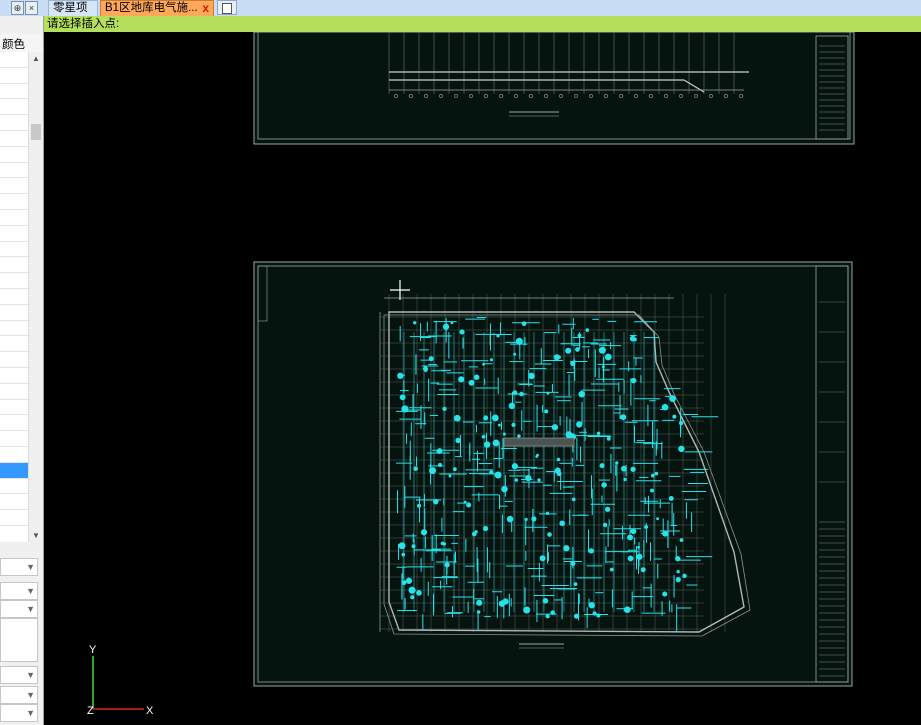  What do you see at coordinates (35, 297) in the screenshot?
I see `list-scrollbar: ▲ ▼` at bounding box center [35, 297].